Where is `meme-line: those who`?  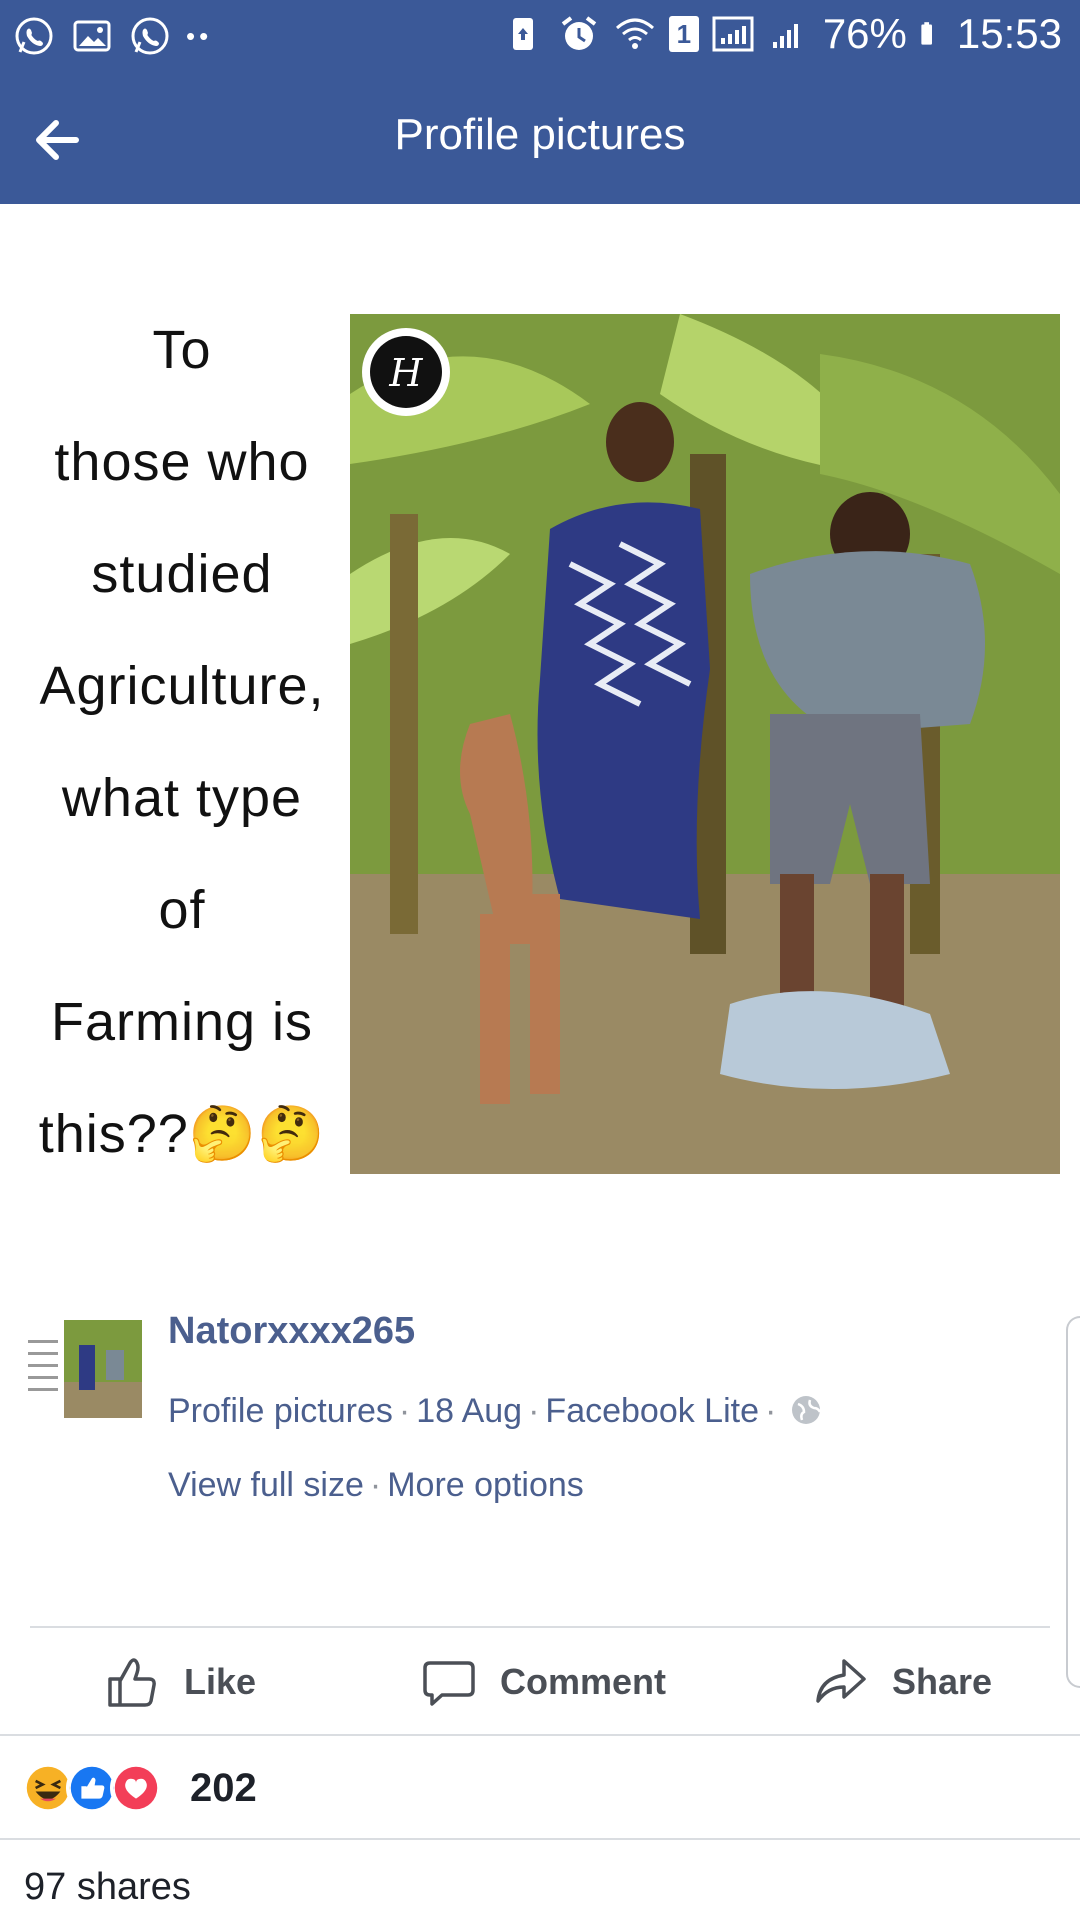 meme-line: those who is located at coordinates (182, 462).